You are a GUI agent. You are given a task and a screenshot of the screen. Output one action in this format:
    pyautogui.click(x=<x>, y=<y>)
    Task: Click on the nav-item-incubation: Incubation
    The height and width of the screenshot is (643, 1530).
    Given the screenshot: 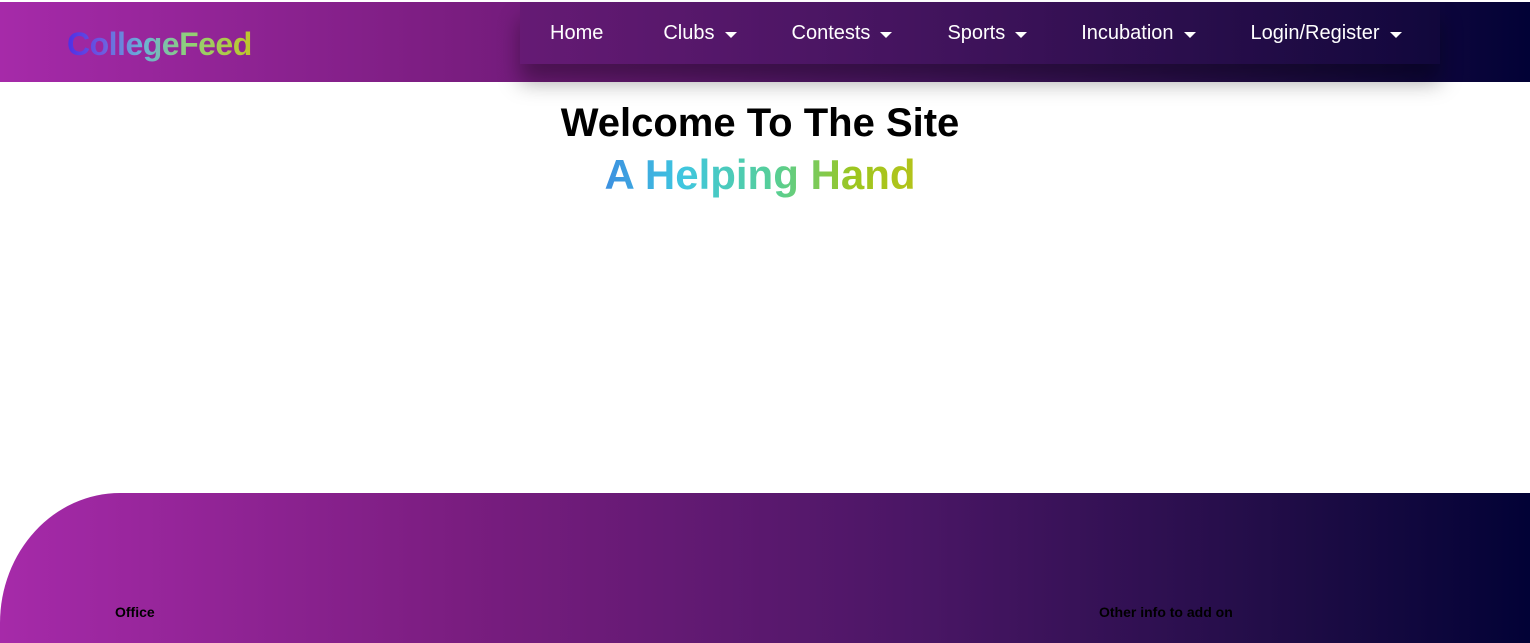 What is the action you would take?
    pyautogui.click(x=1138, y=33)
    